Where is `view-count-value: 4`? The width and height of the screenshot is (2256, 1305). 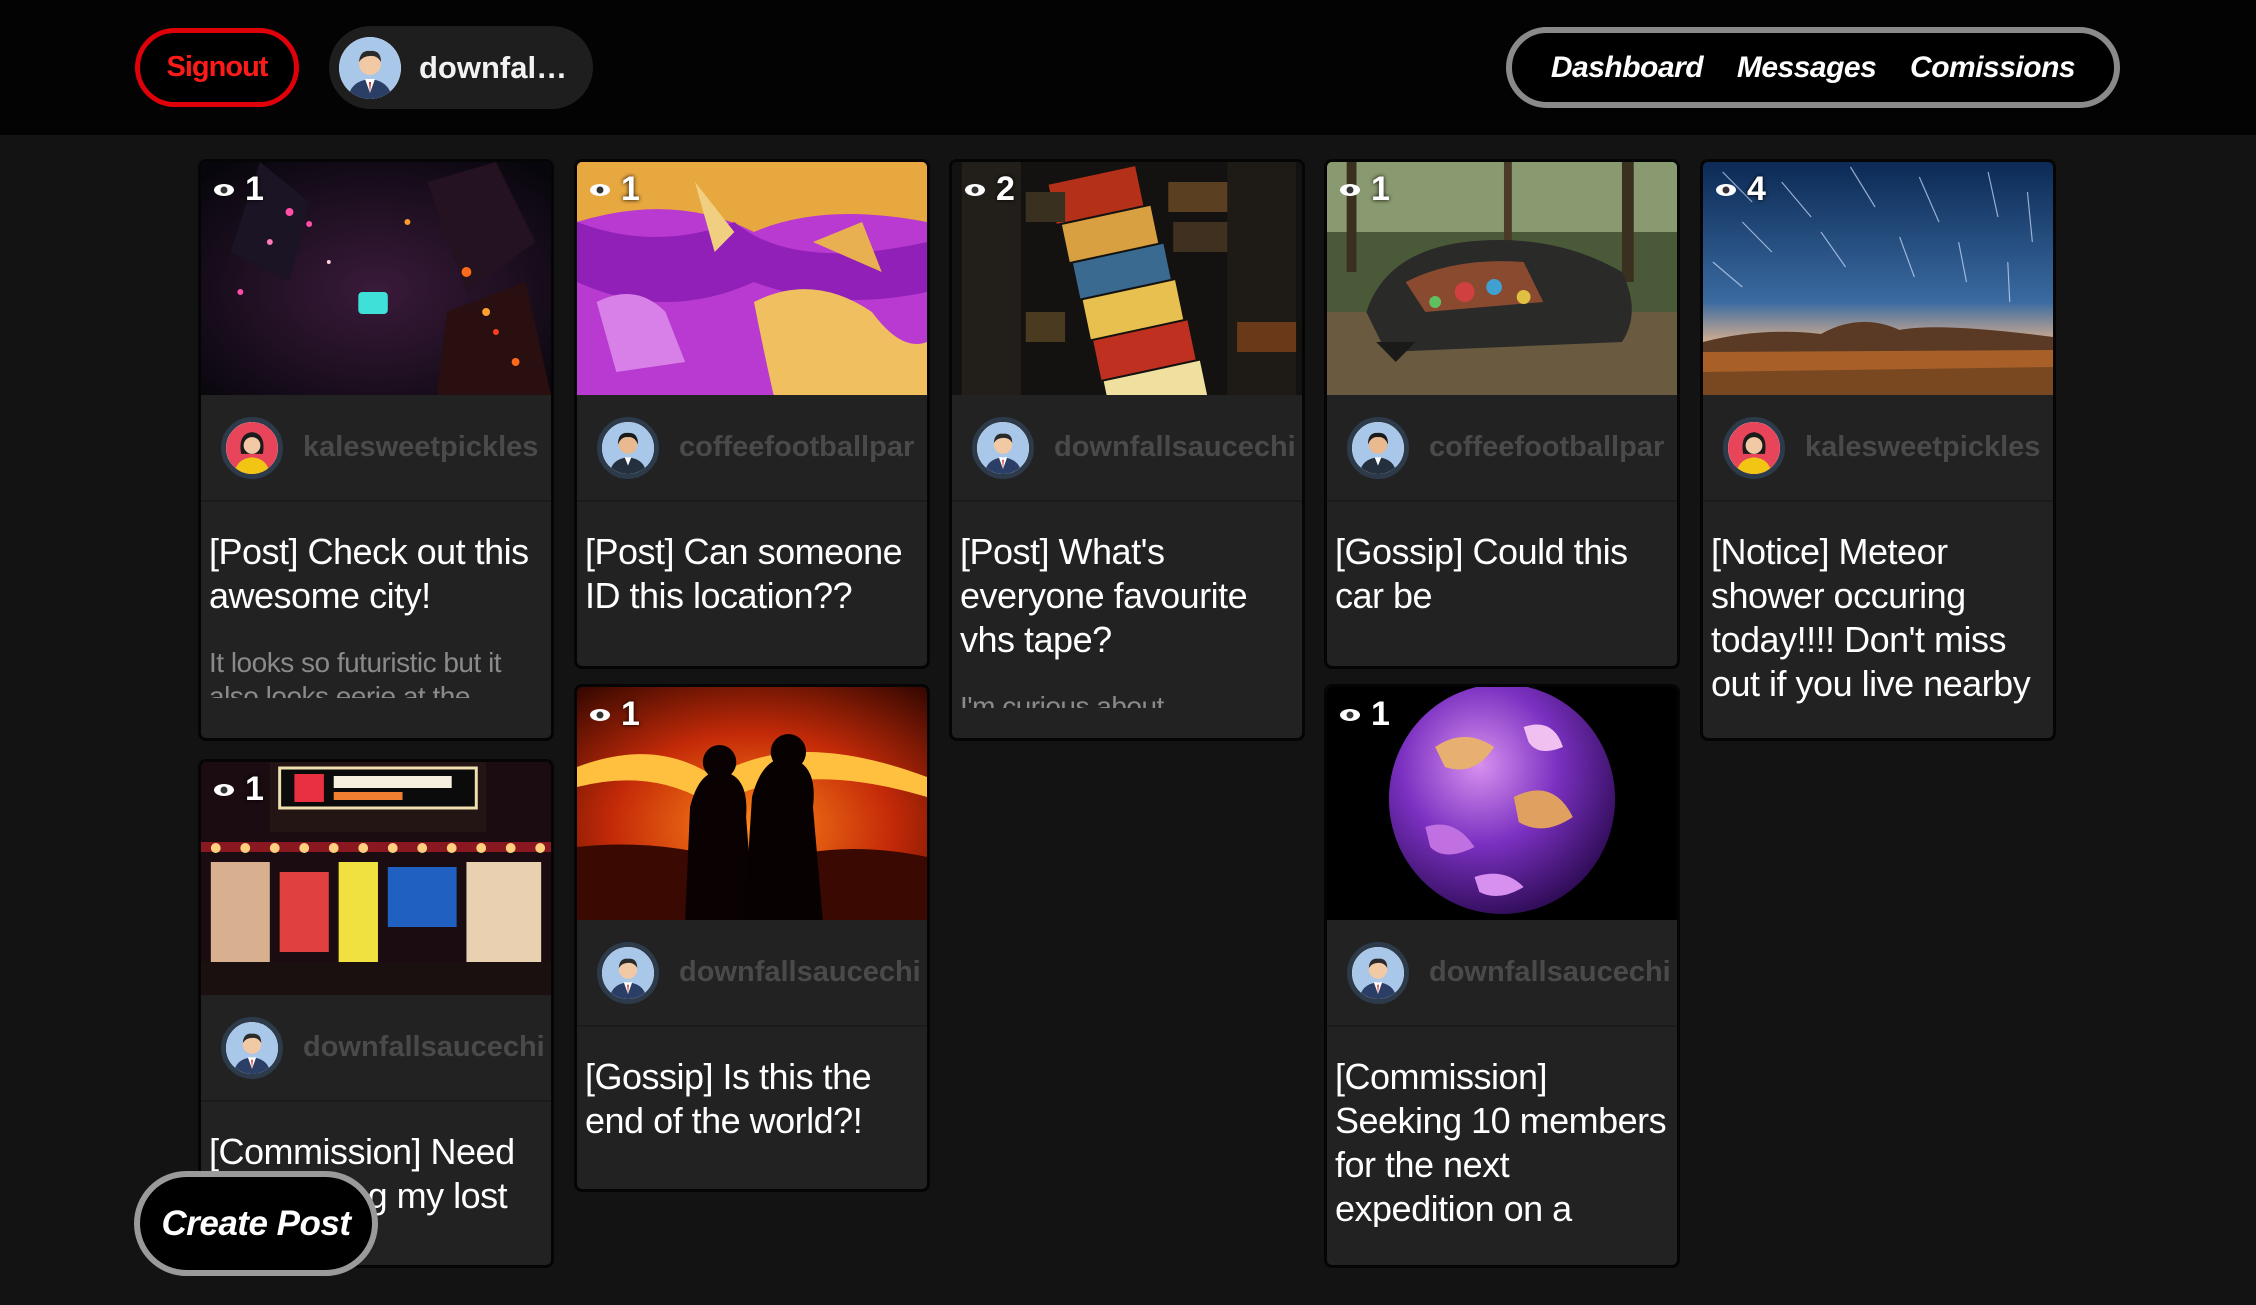 view-count-value: 4 is located at coordinates (1756, 189).